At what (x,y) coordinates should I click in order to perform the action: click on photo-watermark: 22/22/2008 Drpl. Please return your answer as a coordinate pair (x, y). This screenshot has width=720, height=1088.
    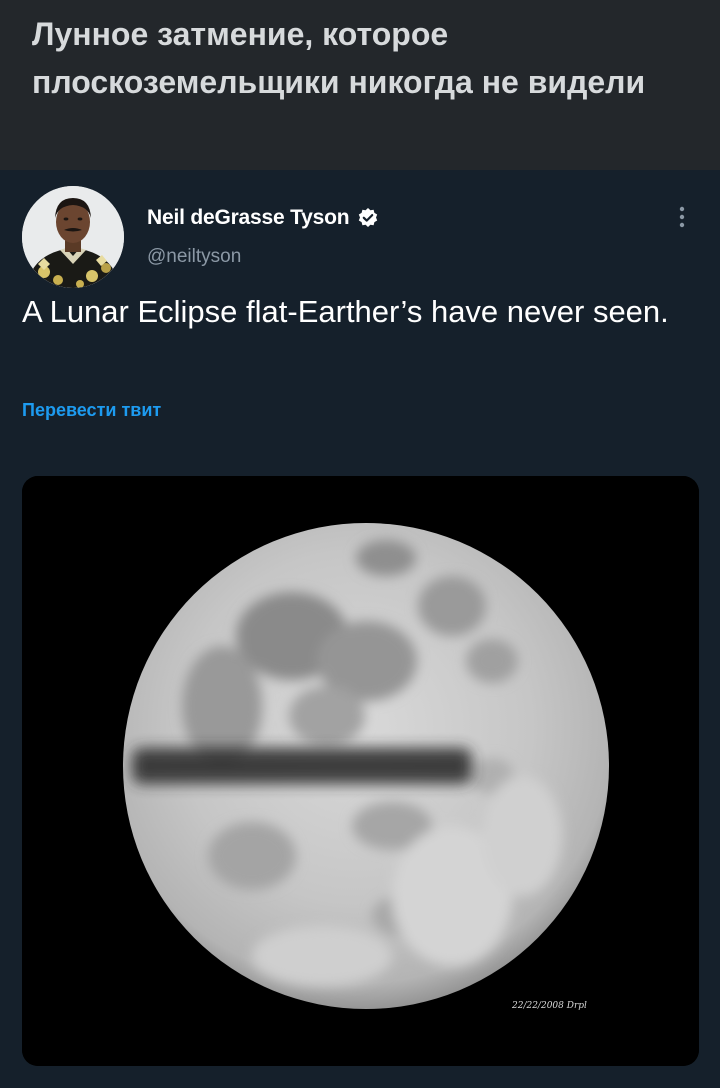
    Looking at the image, I should click on (549, 1006).